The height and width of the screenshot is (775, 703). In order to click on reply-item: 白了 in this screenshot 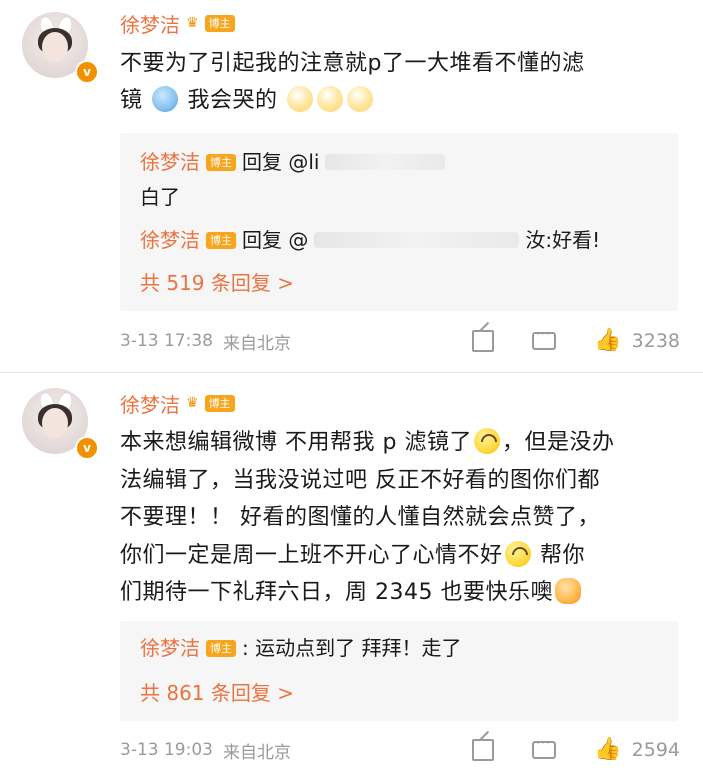, I will do `click(160, 197)`.